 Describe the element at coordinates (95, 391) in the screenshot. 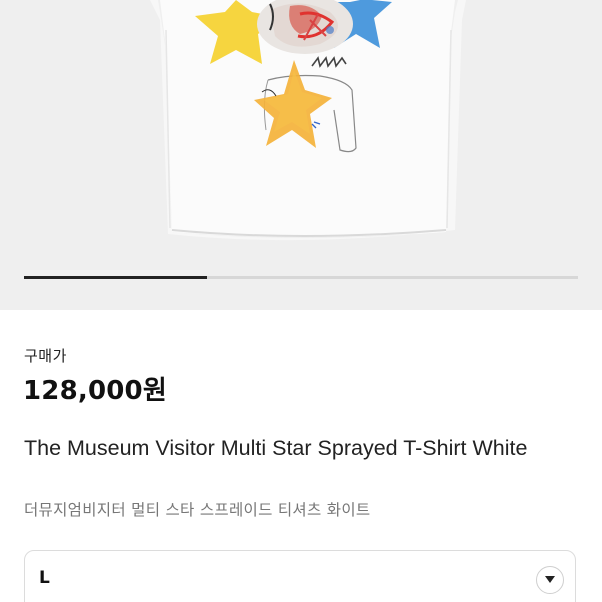

I see `price-value: 128,000원` at that location.